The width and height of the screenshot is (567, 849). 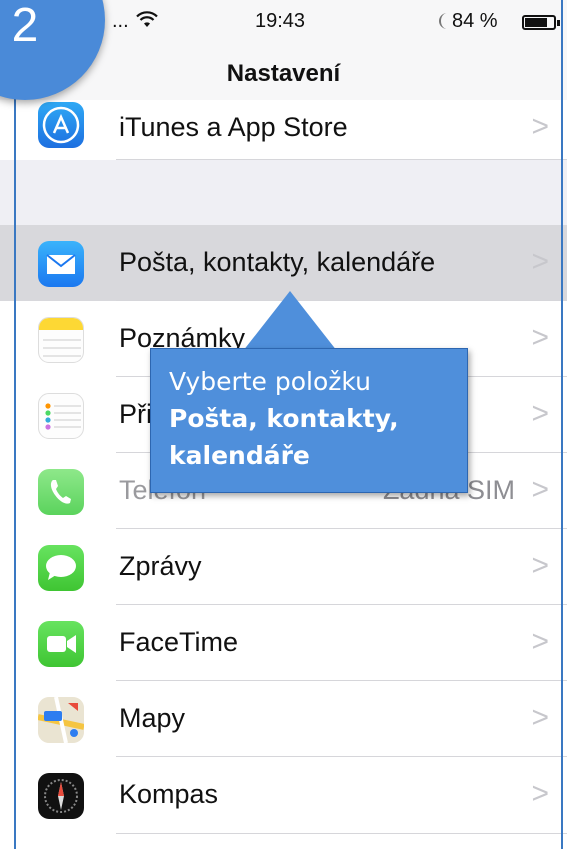 I want to click on settings-row-label: iTunes a App Store, so click(x=233, y=127).